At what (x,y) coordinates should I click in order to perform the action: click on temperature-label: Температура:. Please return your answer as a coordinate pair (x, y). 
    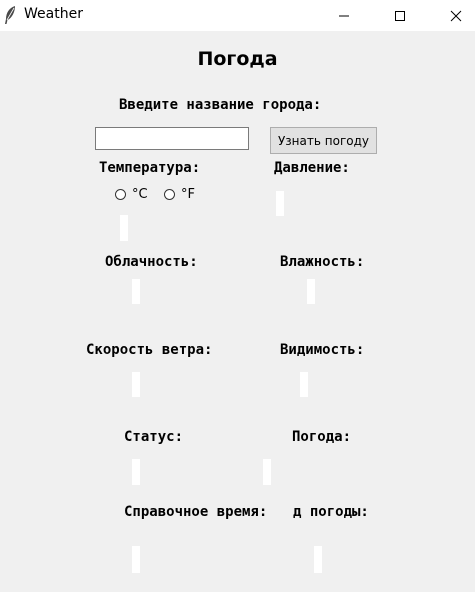
    Looking at the image, I should click on (150, 168).